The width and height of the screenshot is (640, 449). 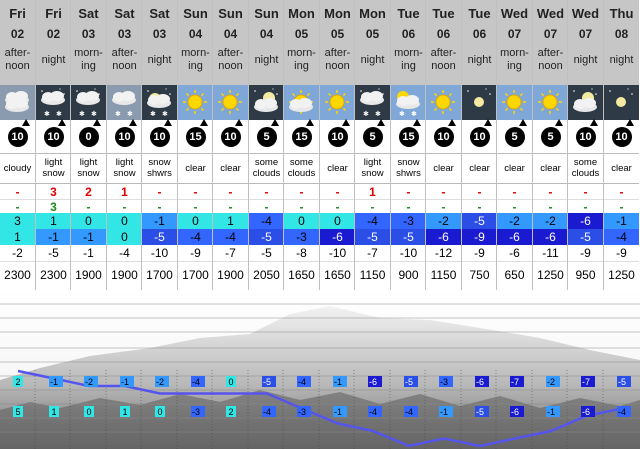 What do you see at coordinates (408, 102) in the screenshot?
I see `sun-snow-icon: ✱ ✱` at bounding box center [408, 102].